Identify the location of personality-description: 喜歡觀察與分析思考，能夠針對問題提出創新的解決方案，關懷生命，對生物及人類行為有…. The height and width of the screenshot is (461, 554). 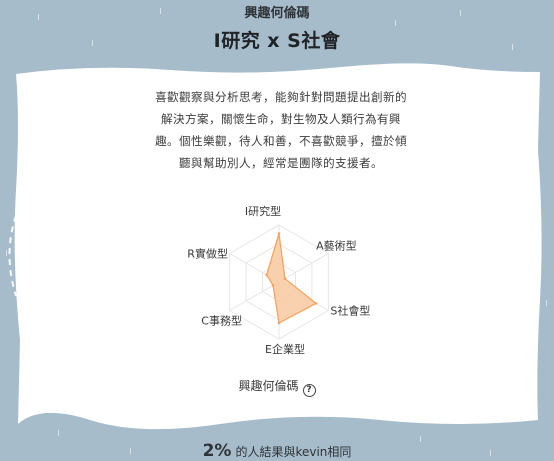
(281, 130).